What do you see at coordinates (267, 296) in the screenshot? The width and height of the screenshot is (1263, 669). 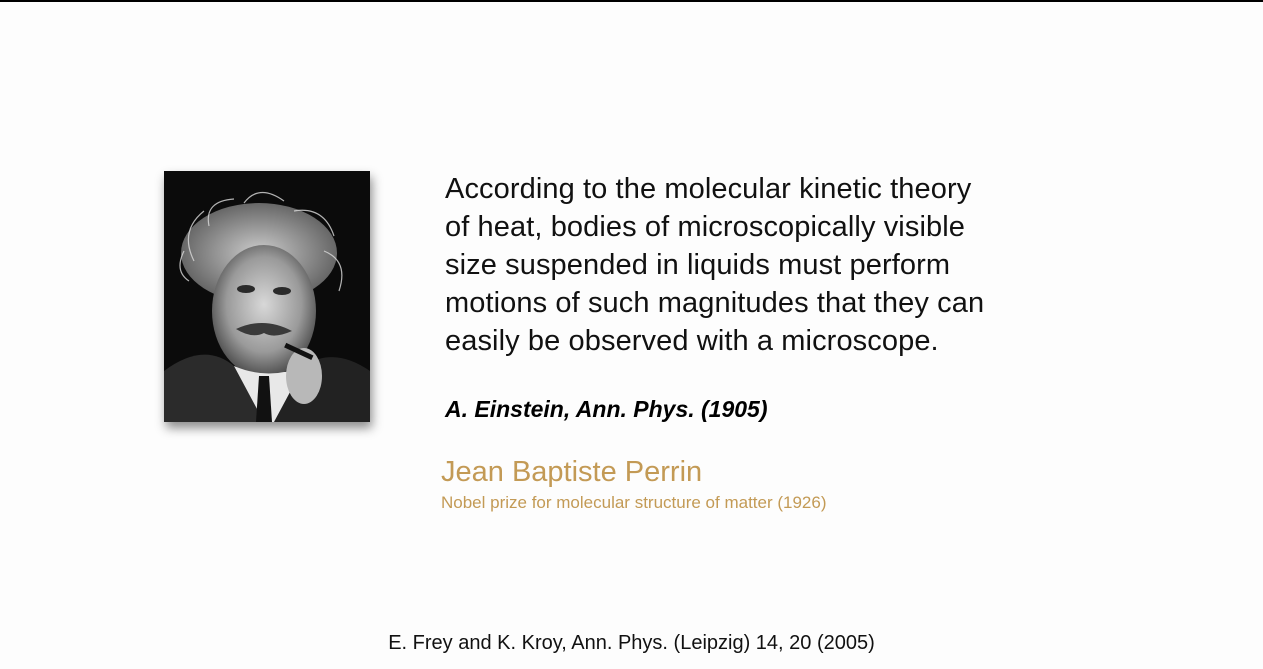 I see `portrait-photo` at bounding box center [267, 296].